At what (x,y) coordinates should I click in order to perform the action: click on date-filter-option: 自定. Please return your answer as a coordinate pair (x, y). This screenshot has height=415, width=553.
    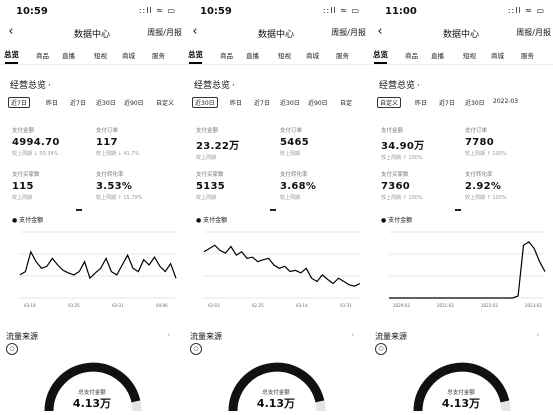
    Looking at the image, I should click on (346, 102).